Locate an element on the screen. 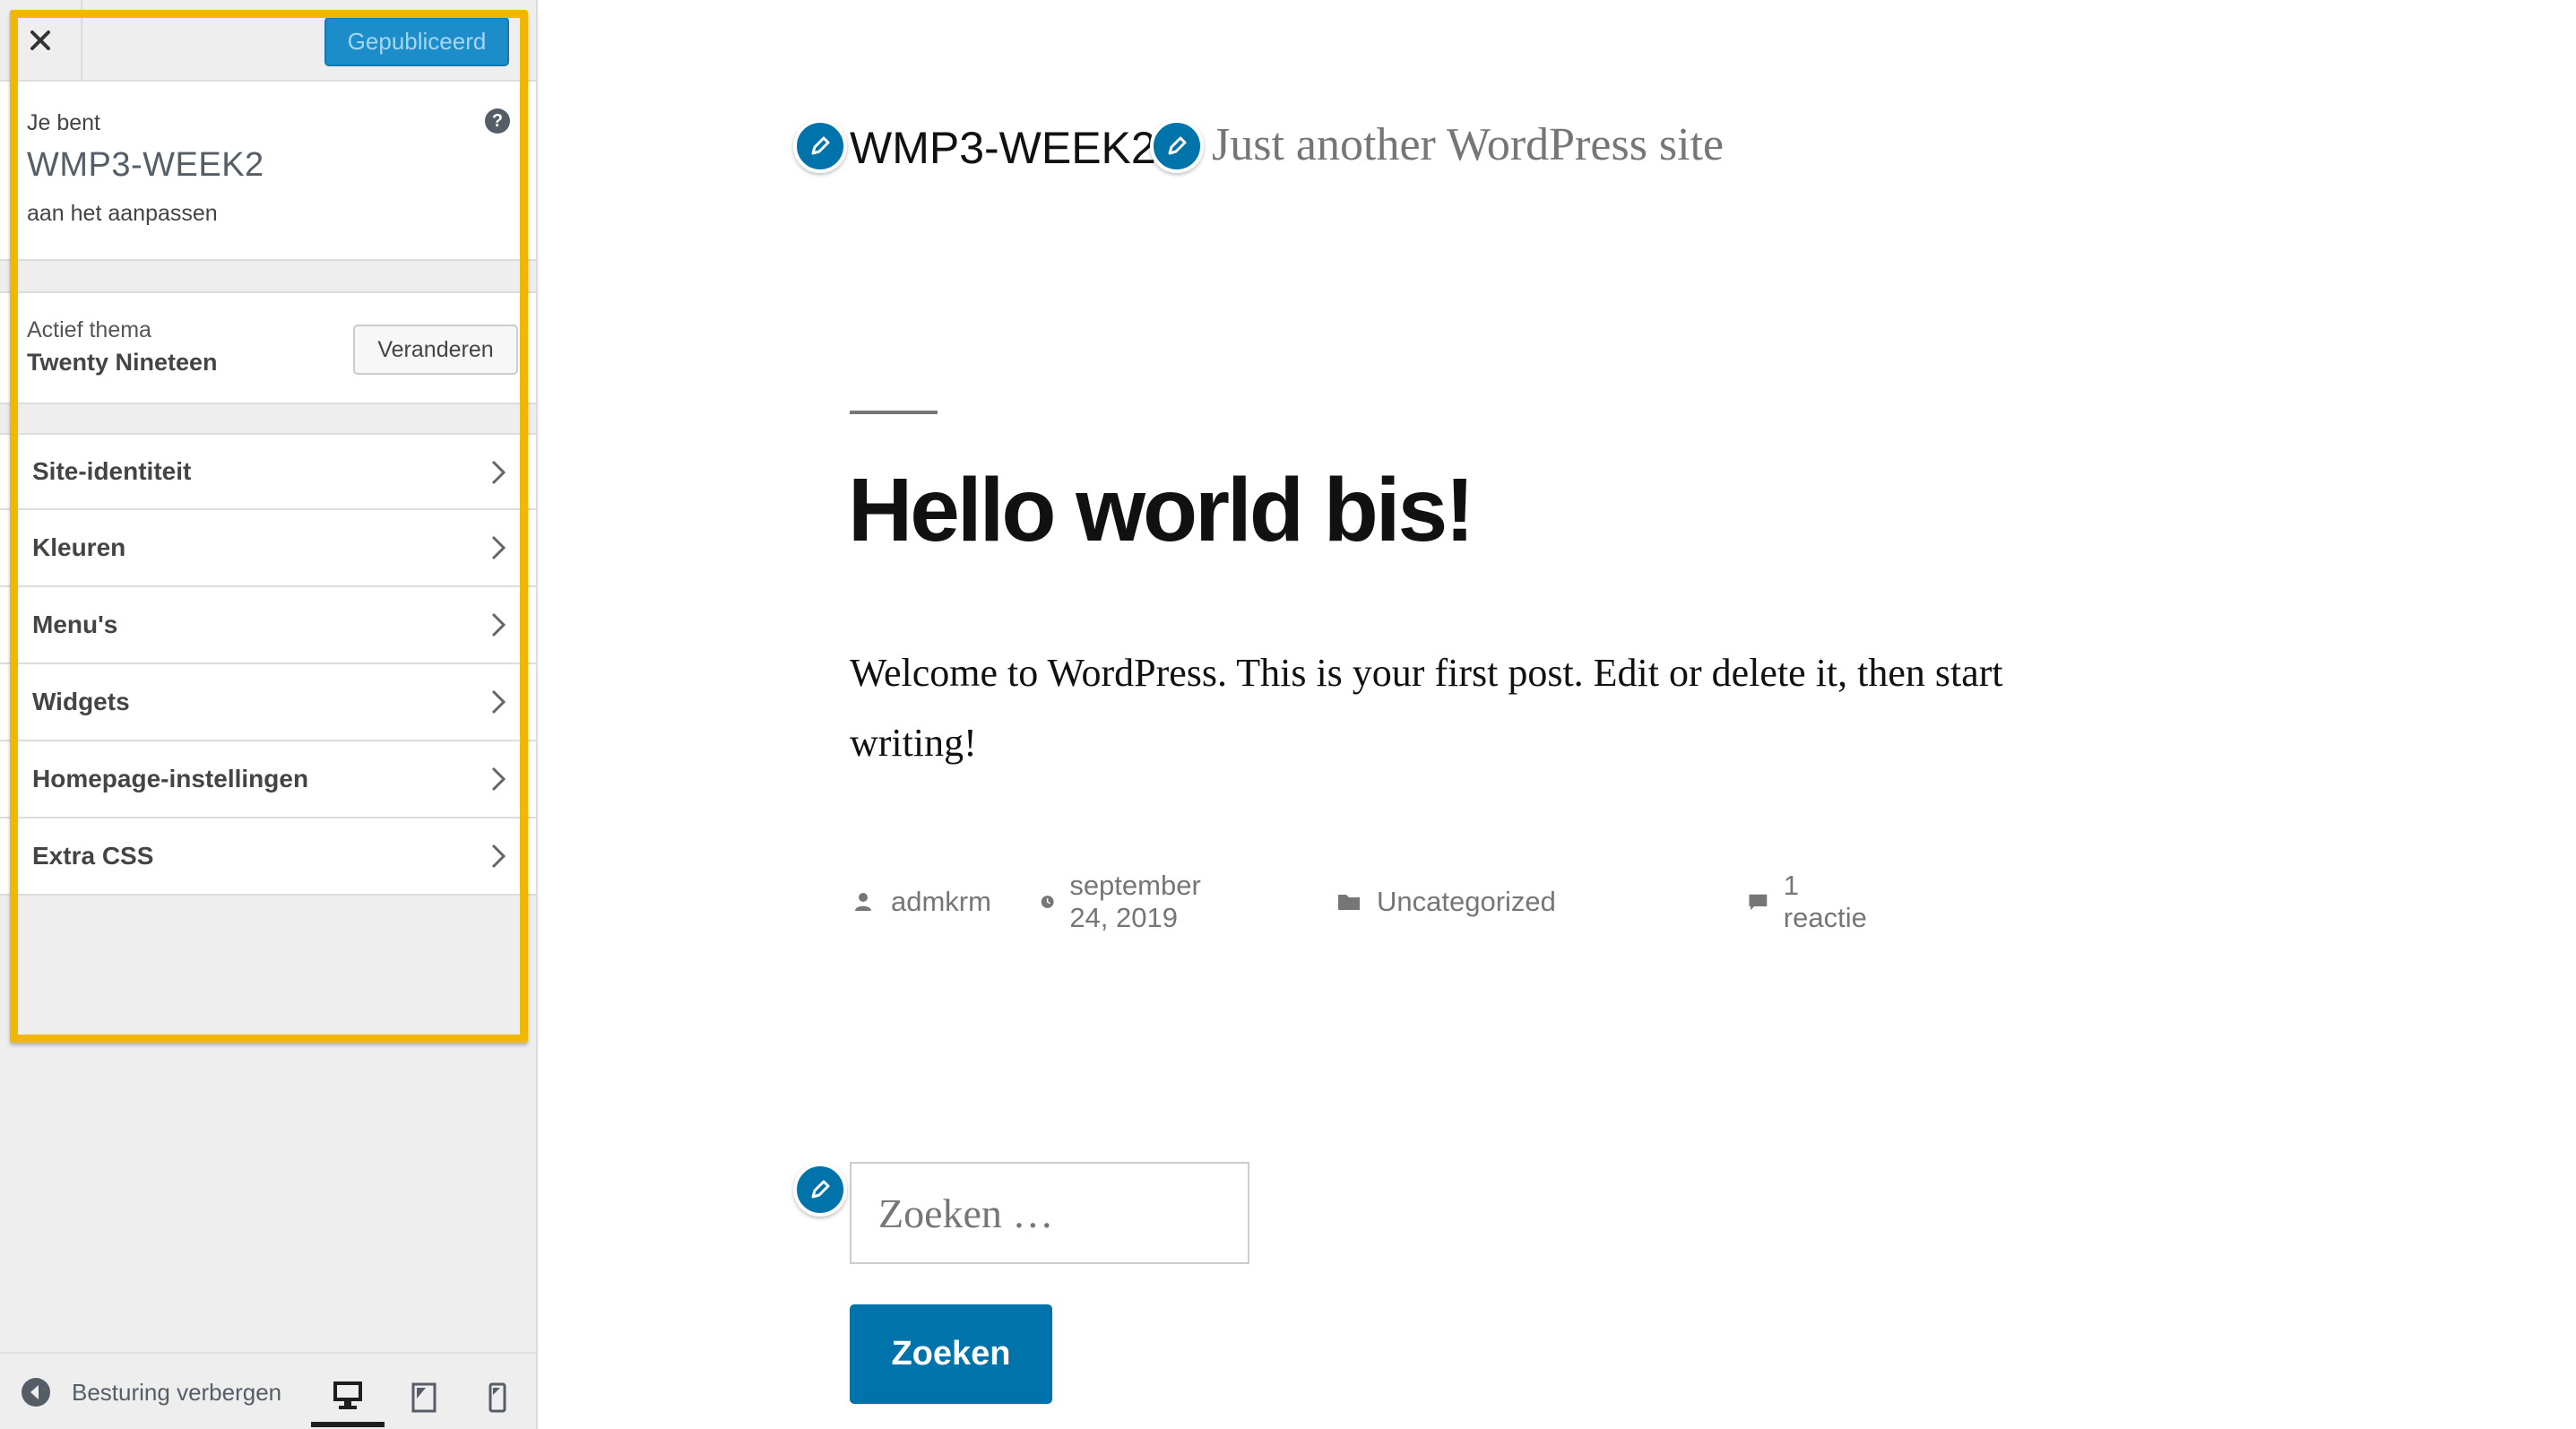 This screenshot has width=2576, height=1429. close-button is located at coordinates (41, 40).